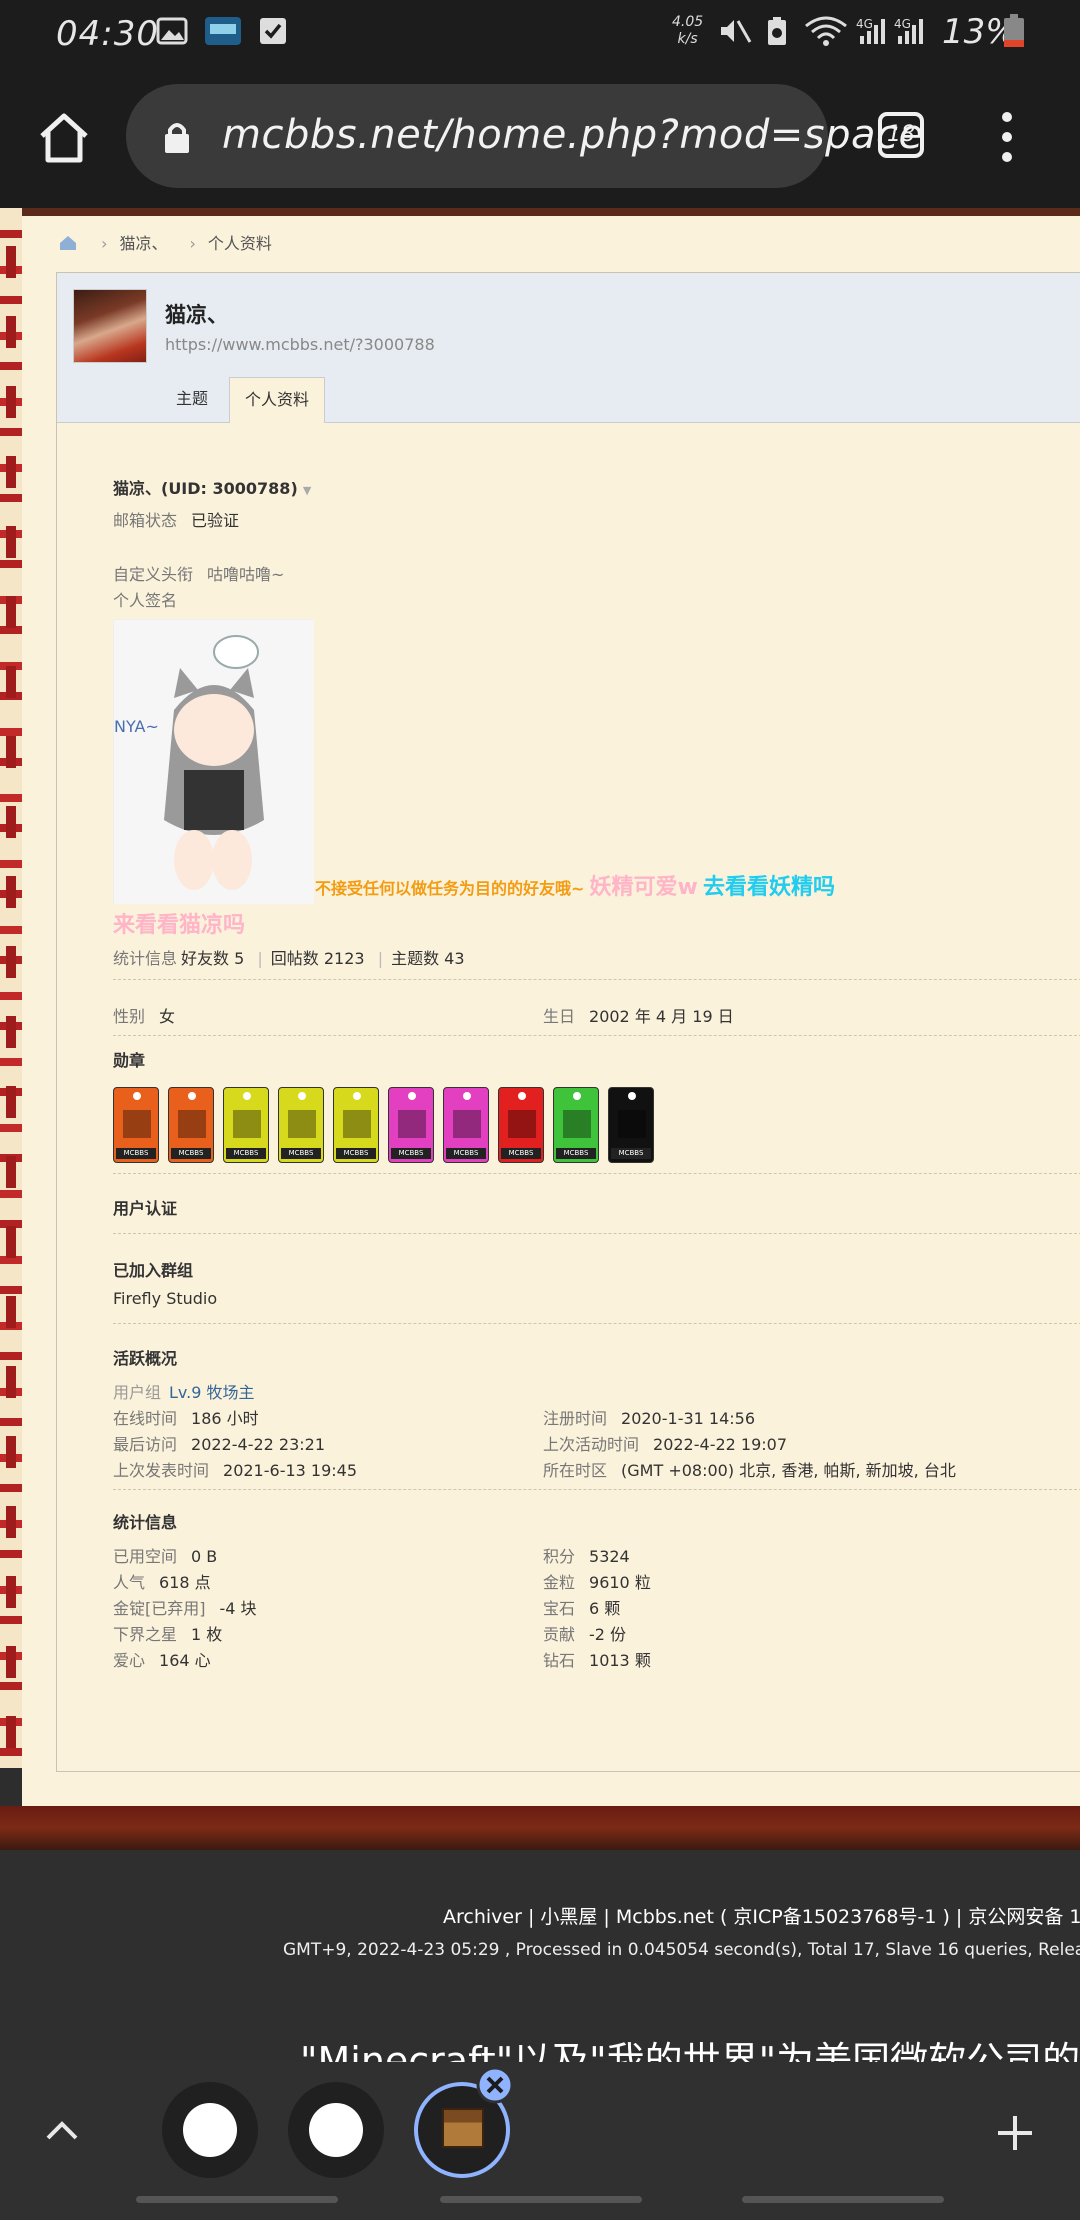 This screenshot has height=2220, width=1080. Describe the element at coordinates (238, 1608) in the screenshot. I see `ingot-value: -4 块` at that location.